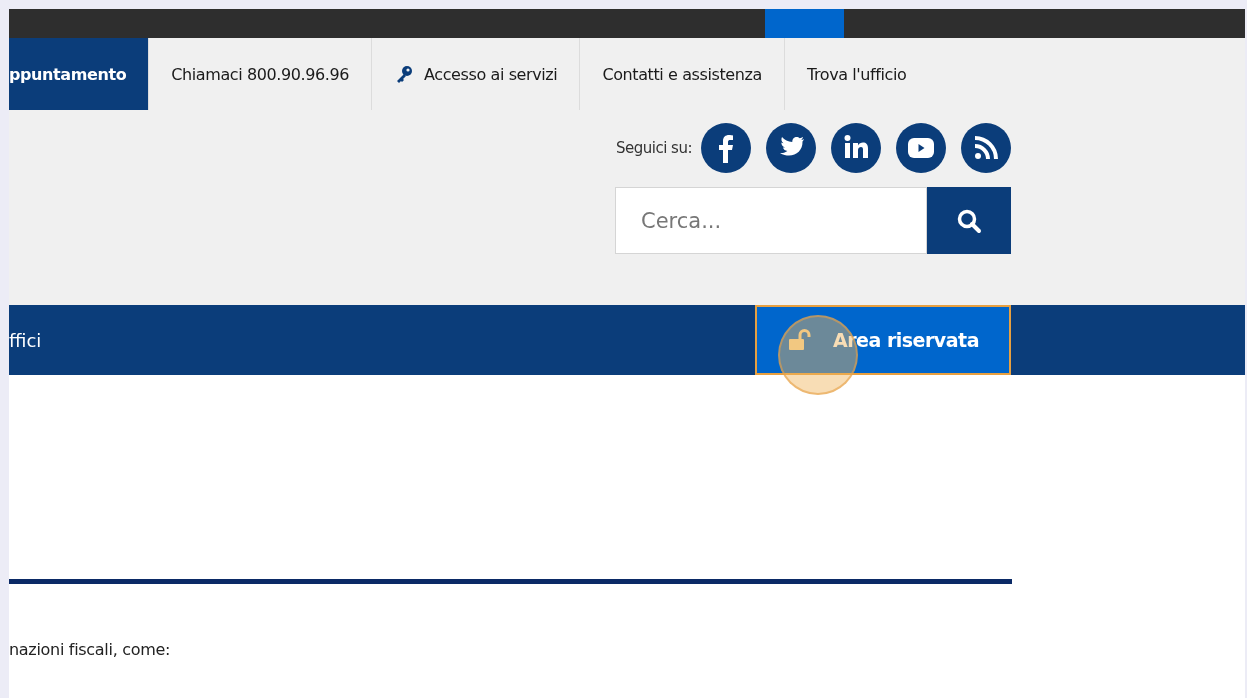  Describe the element at coordinates (856, 148) in the screenshot. I see `linkedin-icon` at that location.